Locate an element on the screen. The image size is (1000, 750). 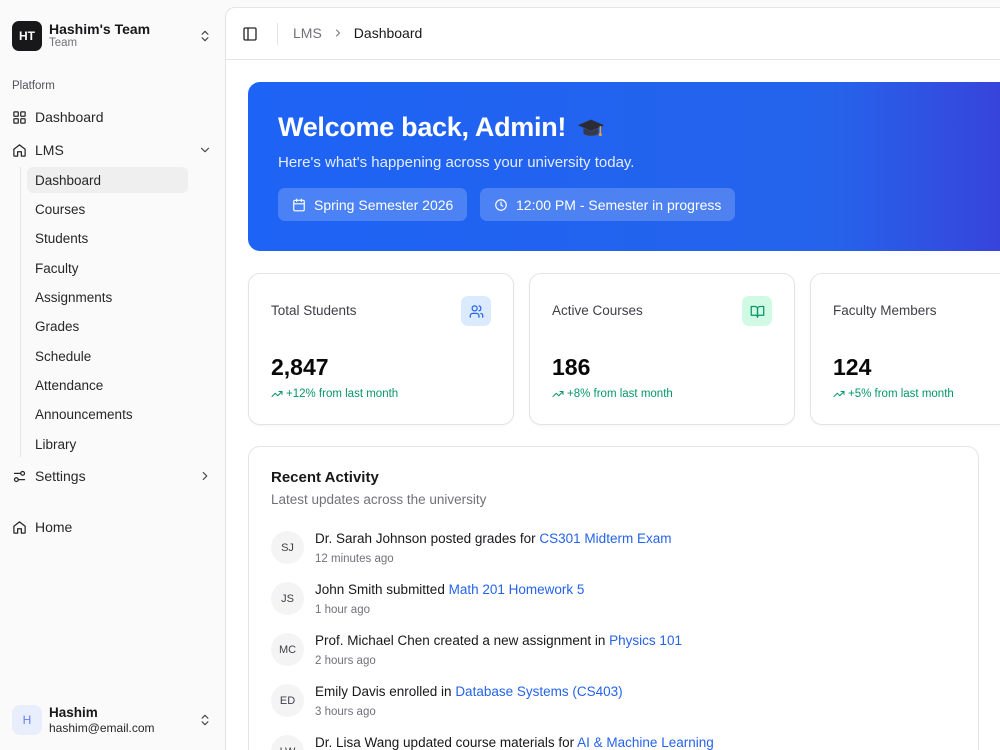
activity-target-link: Database Systems (CS403) is located at coordinates (538, 691).